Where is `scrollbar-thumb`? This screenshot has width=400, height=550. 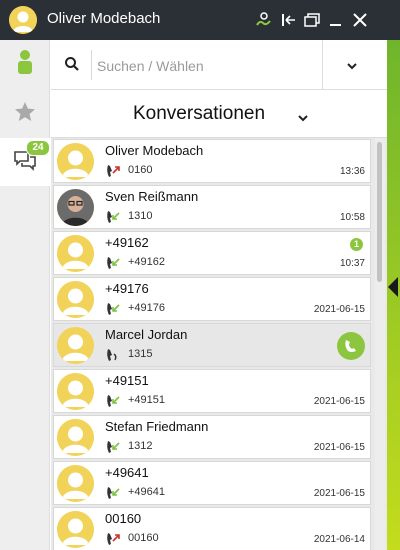 scrollbar-thumb is located at coordinates (379, 212).